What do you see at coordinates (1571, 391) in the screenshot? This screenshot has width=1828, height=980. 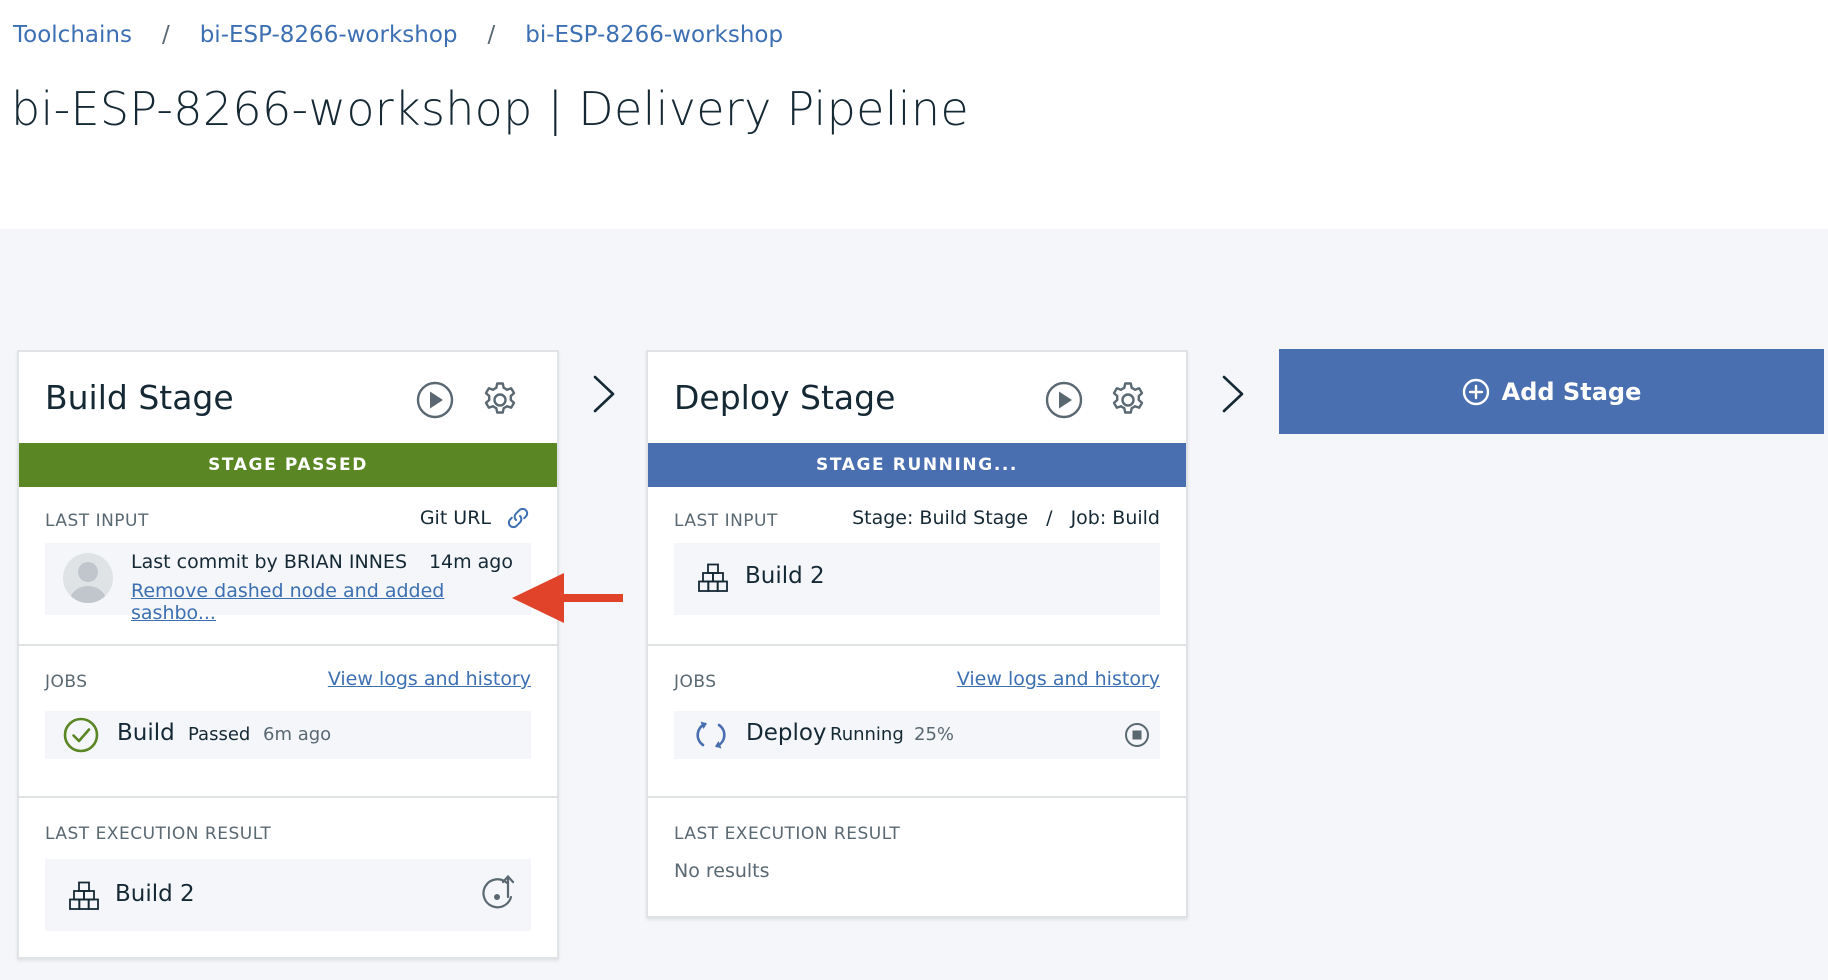 I see `add-stage-label: Add Stage` at bounding box center [1571, 391].